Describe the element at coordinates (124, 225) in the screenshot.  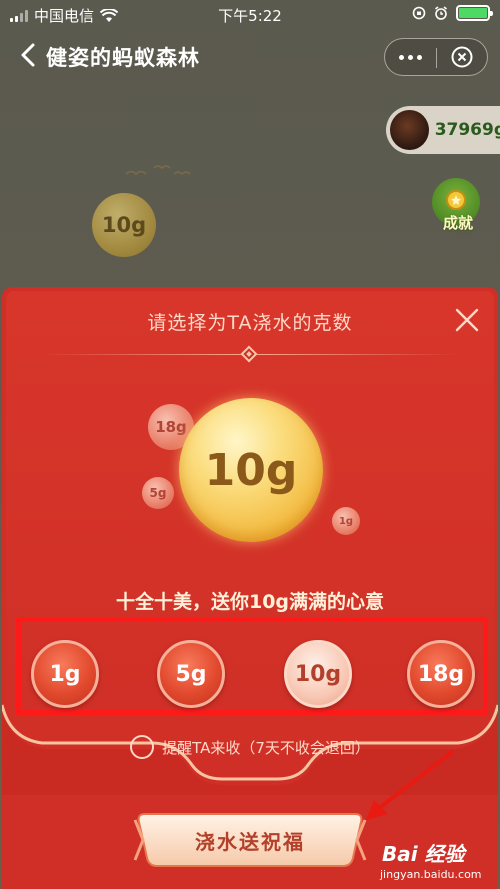
I see `background-energy-bubble: 10g` at that location.